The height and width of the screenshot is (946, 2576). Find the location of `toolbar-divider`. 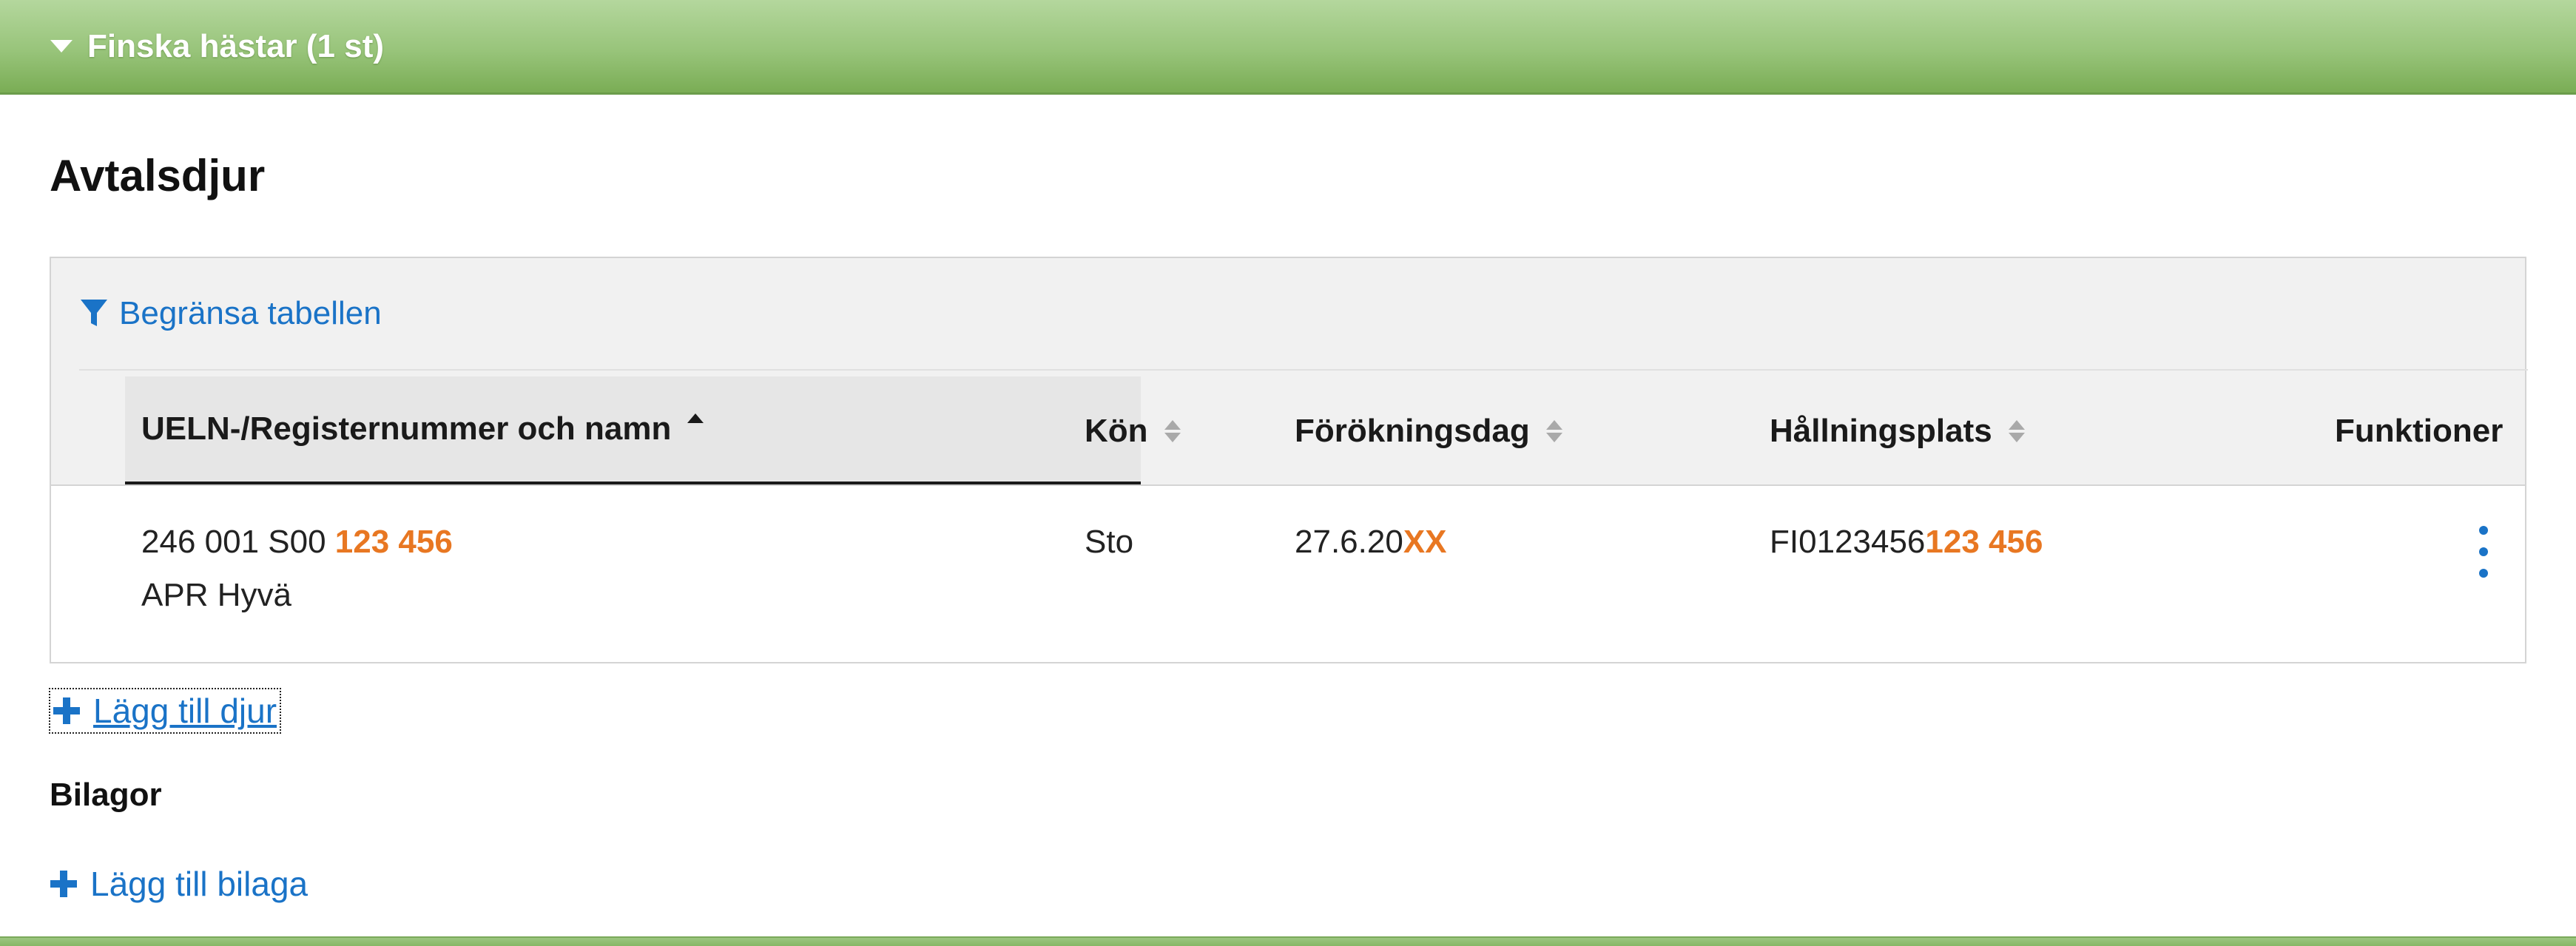

toolbar-divider is located at coordinates (1303, 370).